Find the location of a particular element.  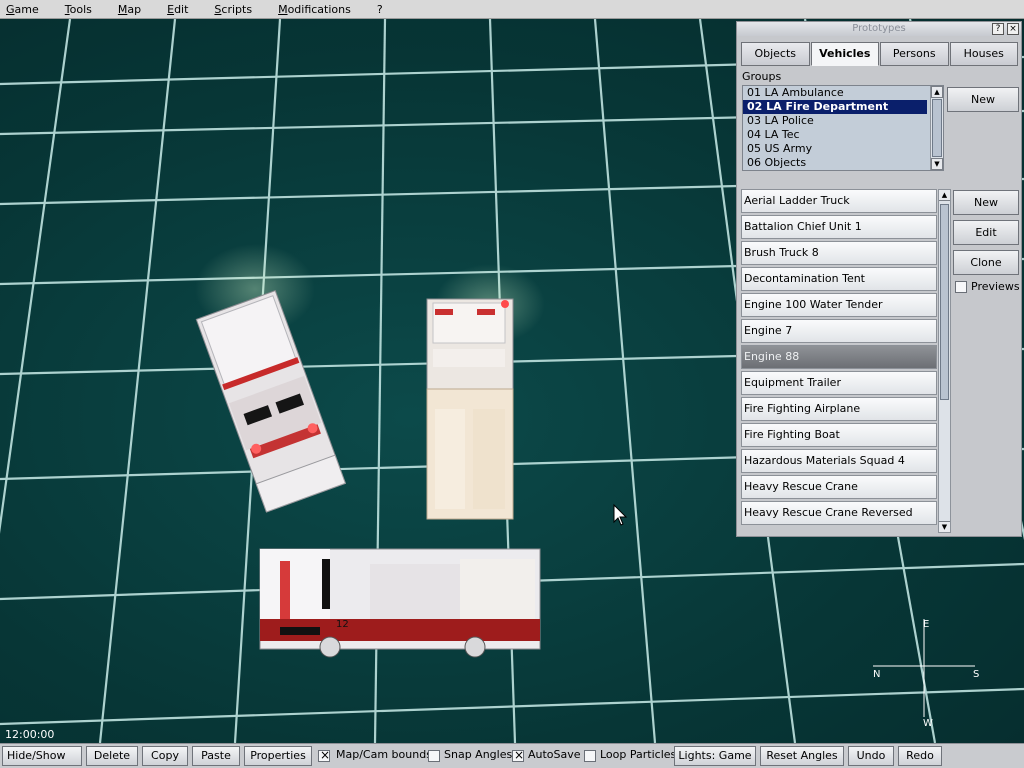

vehicles-scroll-thumb is located at coordinates (944, 302).